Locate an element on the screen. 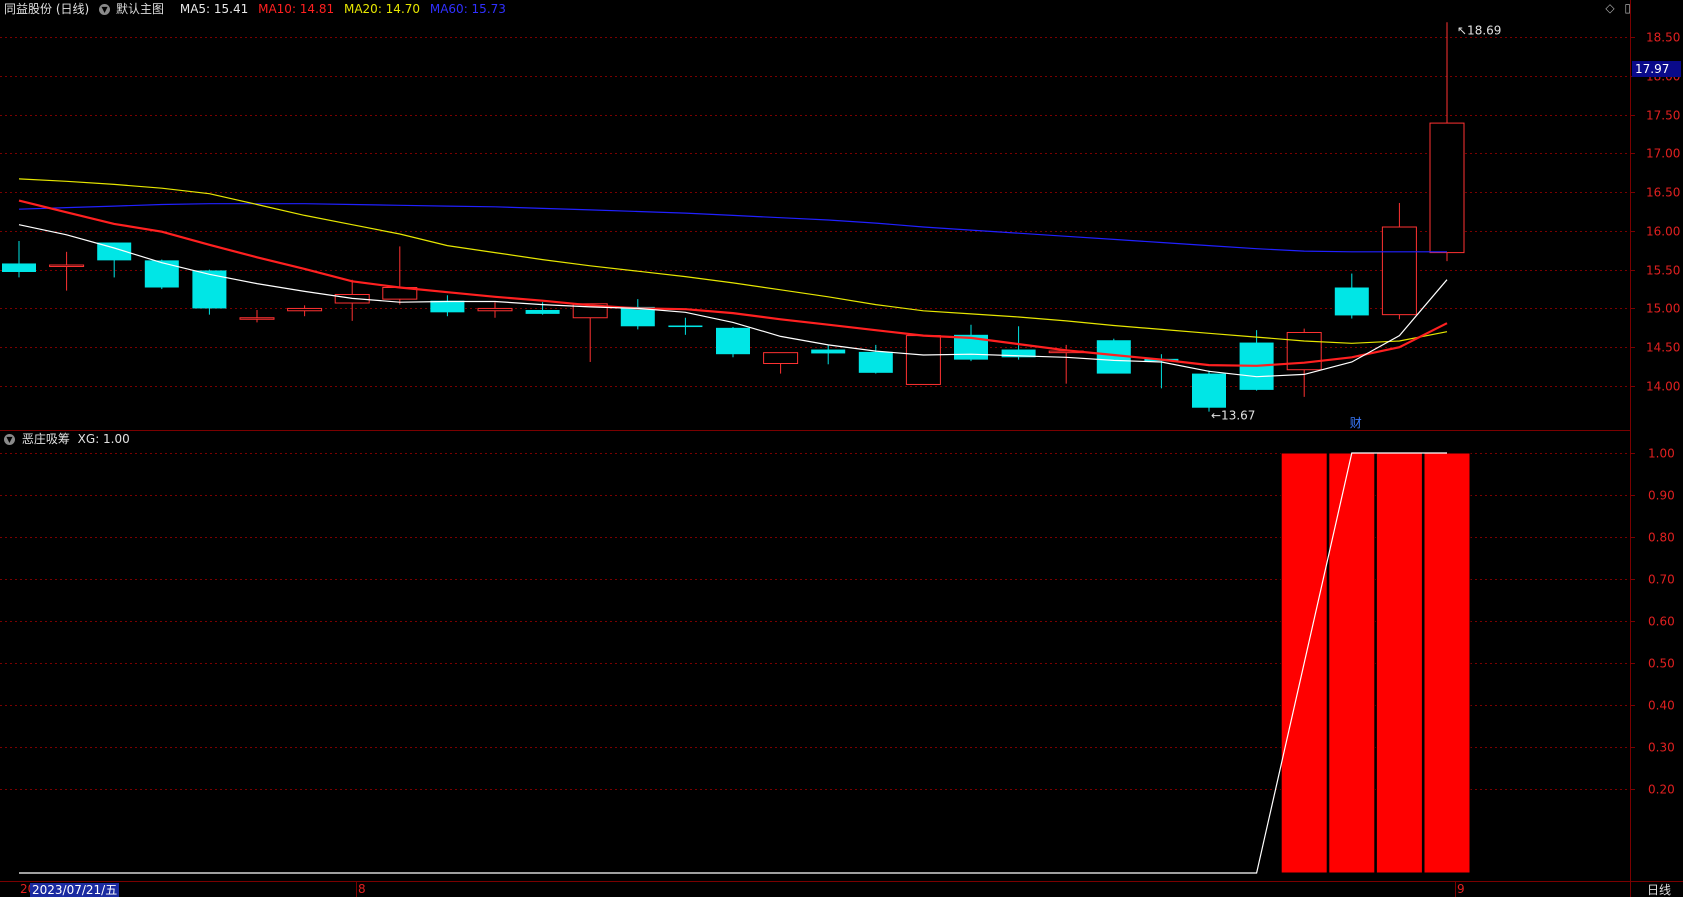 This screenshot has height=897, width=1683. indicator-tick-label: 0.20 is located at coordinates (1661, 790).